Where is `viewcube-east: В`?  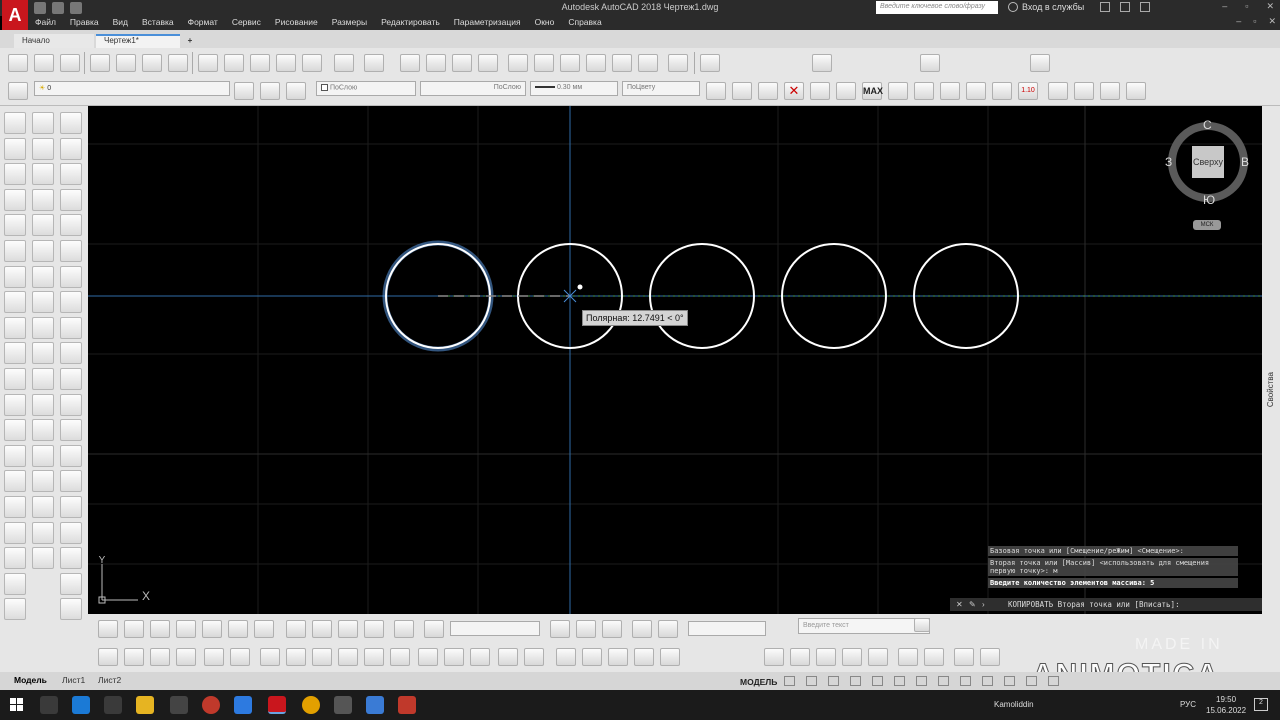
viewcube-east: В is located at coordinates (1245, 162).